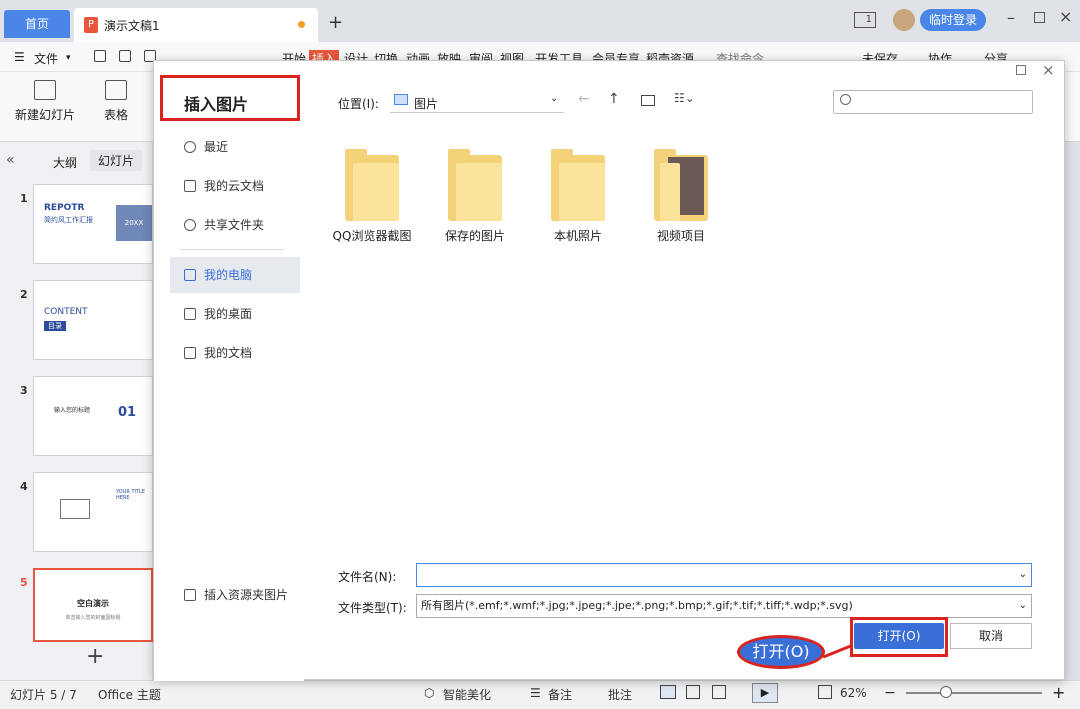 This screenshot has width=1080, height=709. I want to click on new-tab-button: +, so click(335, 22).